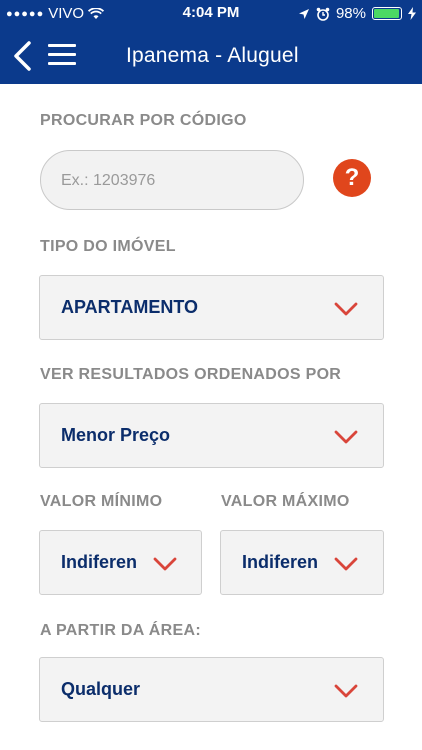  I want to click on alarm-clock-icon, so click(323, 14).